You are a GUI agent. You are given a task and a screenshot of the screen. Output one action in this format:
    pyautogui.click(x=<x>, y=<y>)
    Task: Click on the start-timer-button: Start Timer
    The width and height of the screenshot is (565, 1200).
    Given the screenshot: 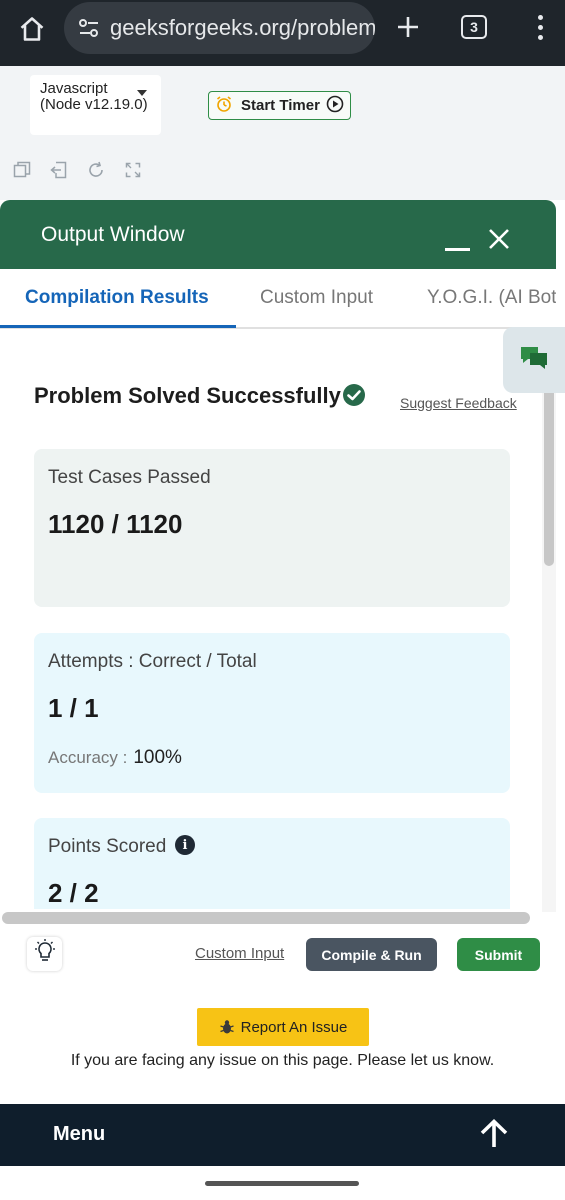 What is the action you would take?
    pyautogui.click(x=279, y=105)
    